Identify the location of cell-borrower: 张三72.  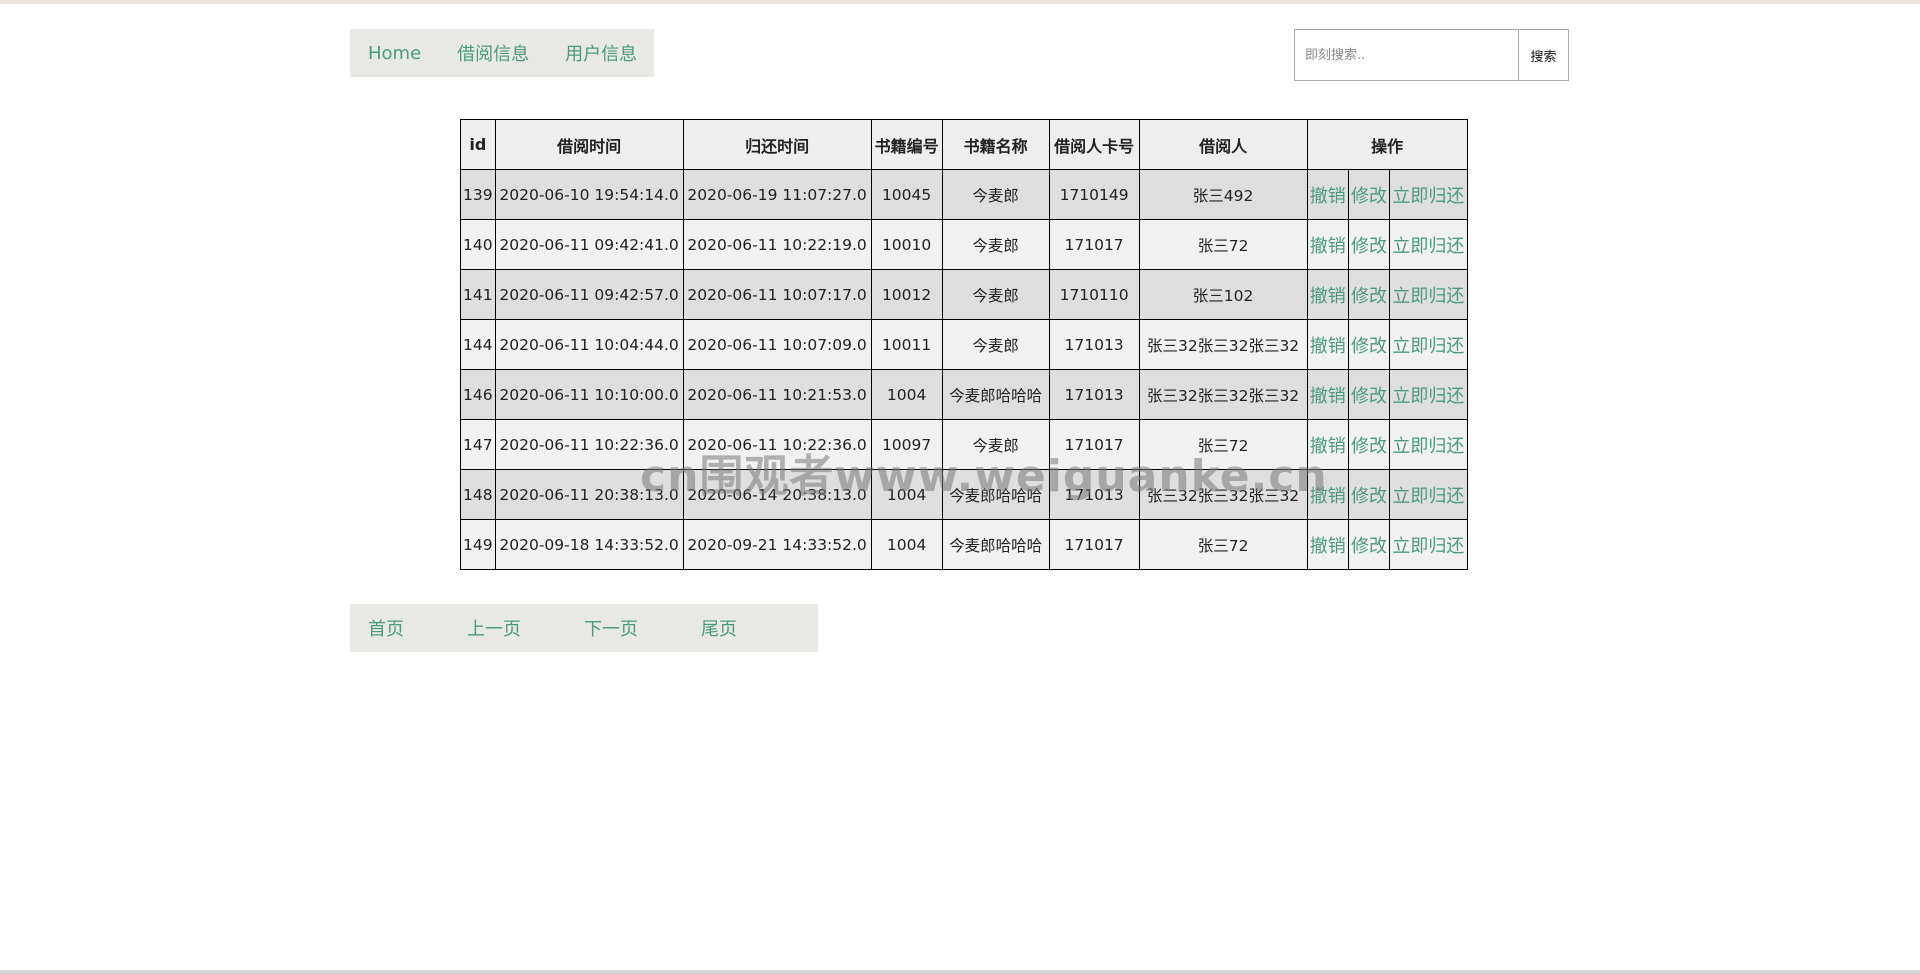
(1223, 444).